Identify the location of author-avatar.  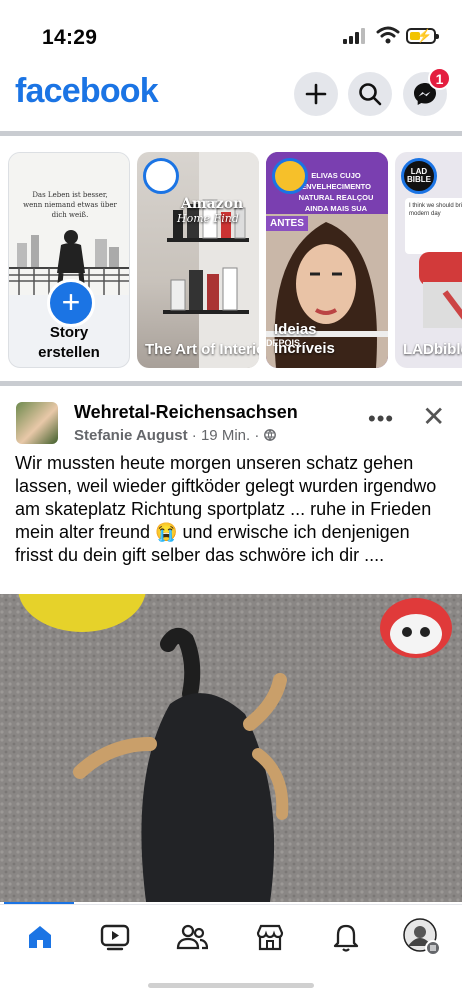
(37, 423).